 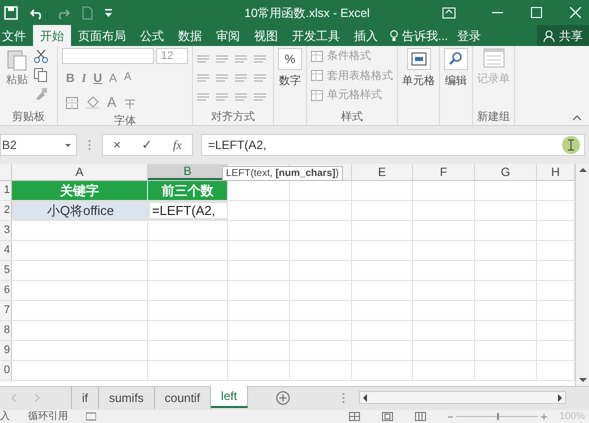 What do you see at coordinates (41, 56) in the screenshot?
I see `scissors-icon` at bounding box center [41, 56].